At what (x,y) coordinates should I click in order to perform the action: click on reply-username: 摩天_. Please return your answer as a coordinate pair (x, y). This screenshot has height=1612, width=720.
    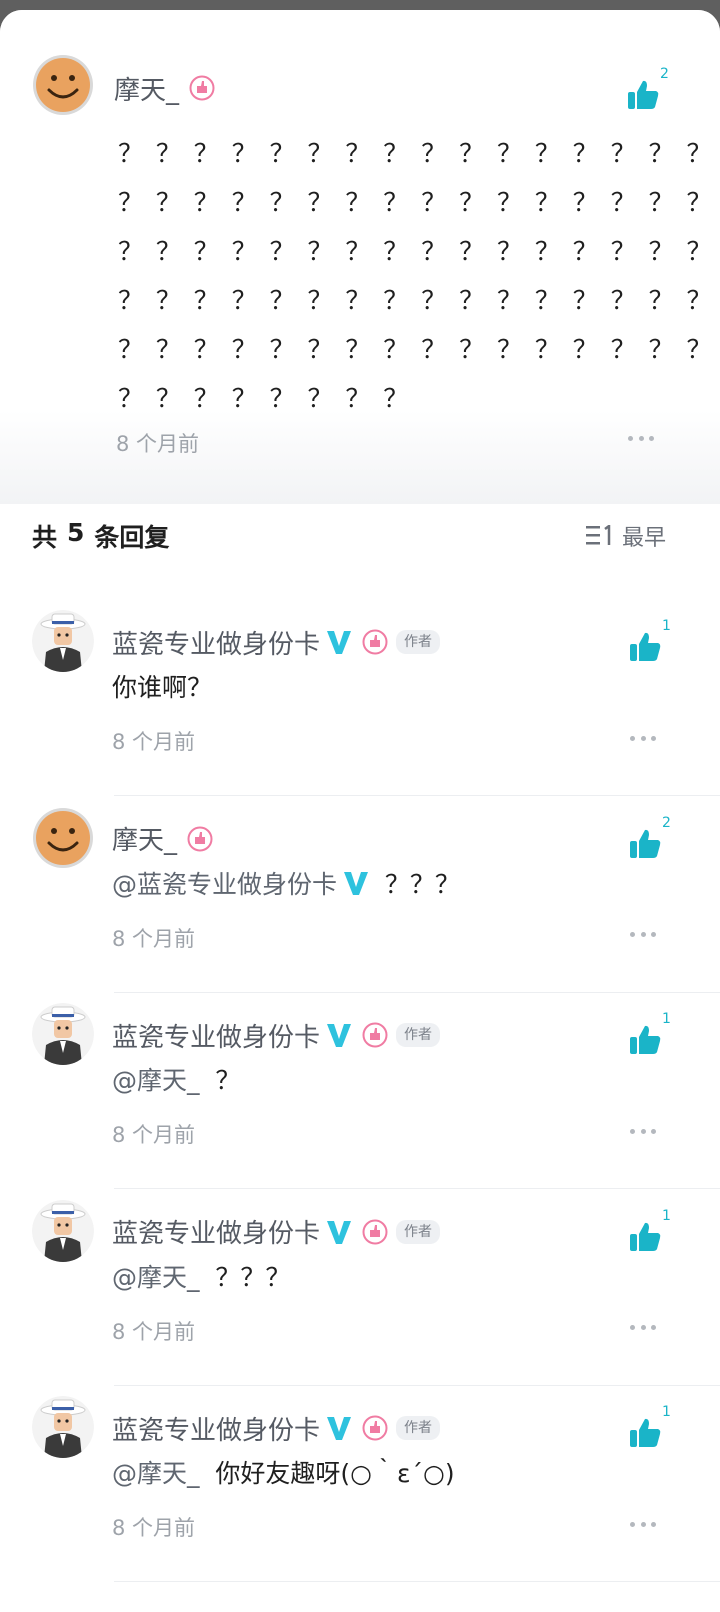
    Looking at the image, I should click on (162, 839).